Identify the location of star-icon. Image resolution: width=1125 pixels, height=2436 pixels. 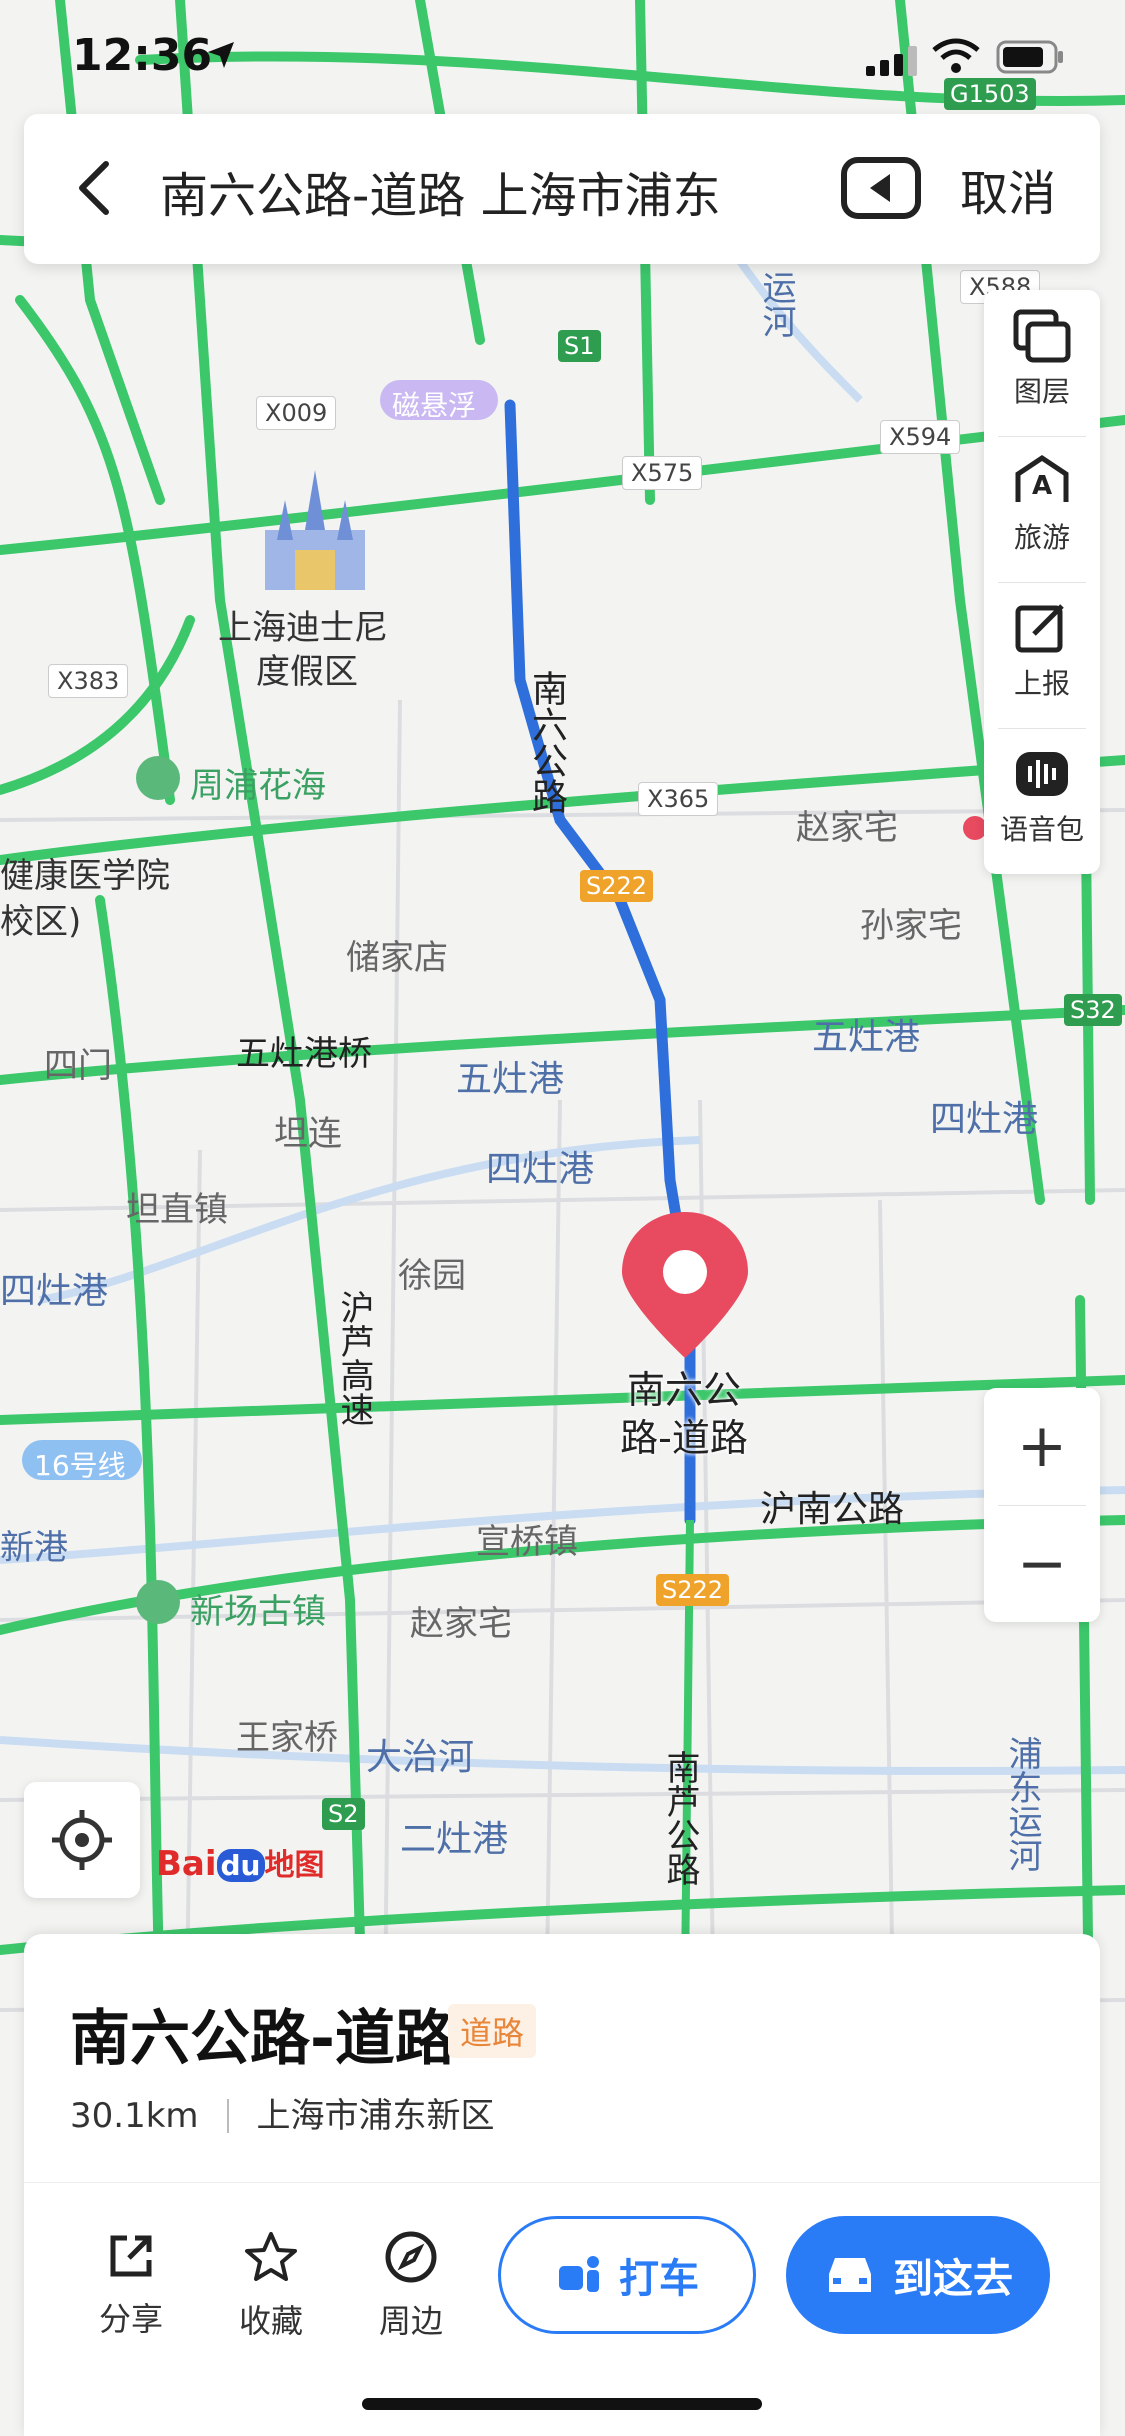
(271, 2256).